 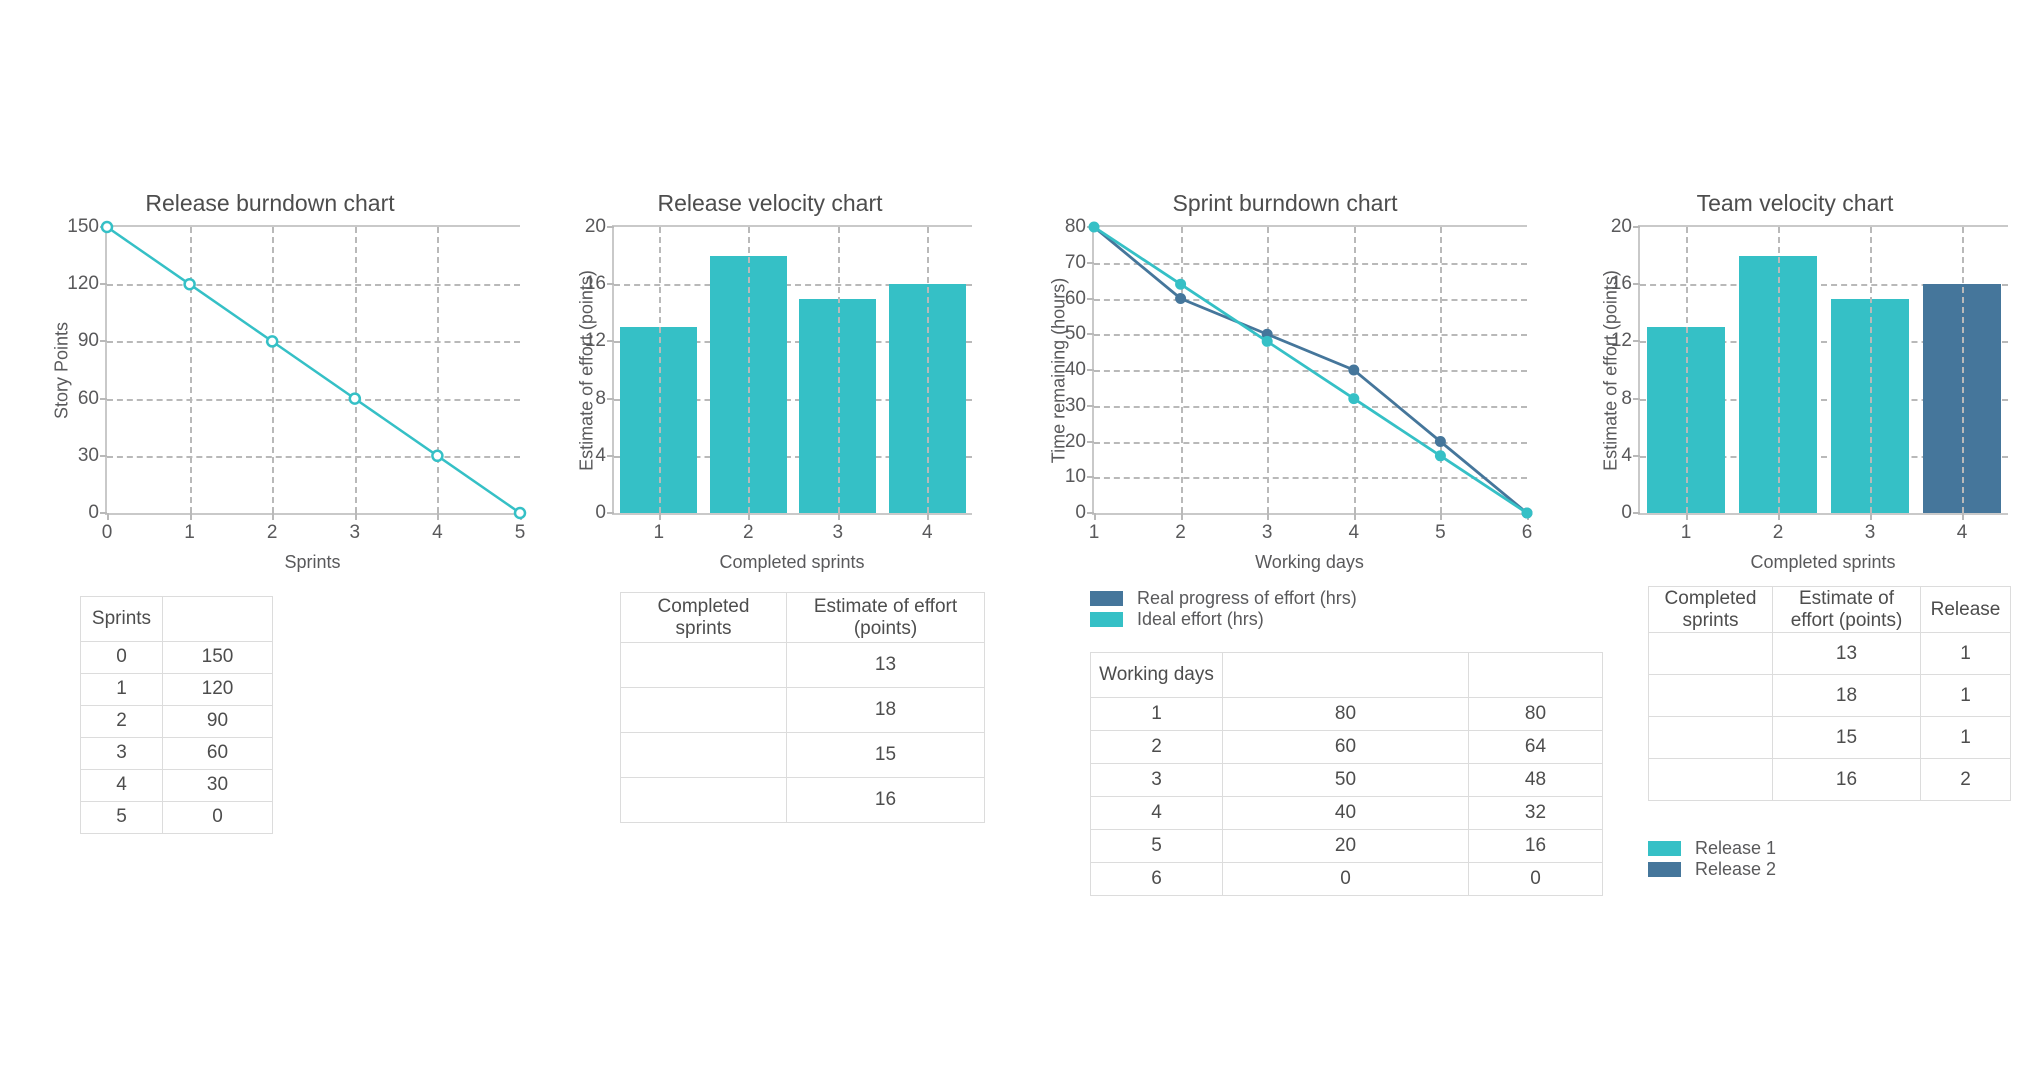 I want to click on table-cell: 80, so click(x=1345, y=713).